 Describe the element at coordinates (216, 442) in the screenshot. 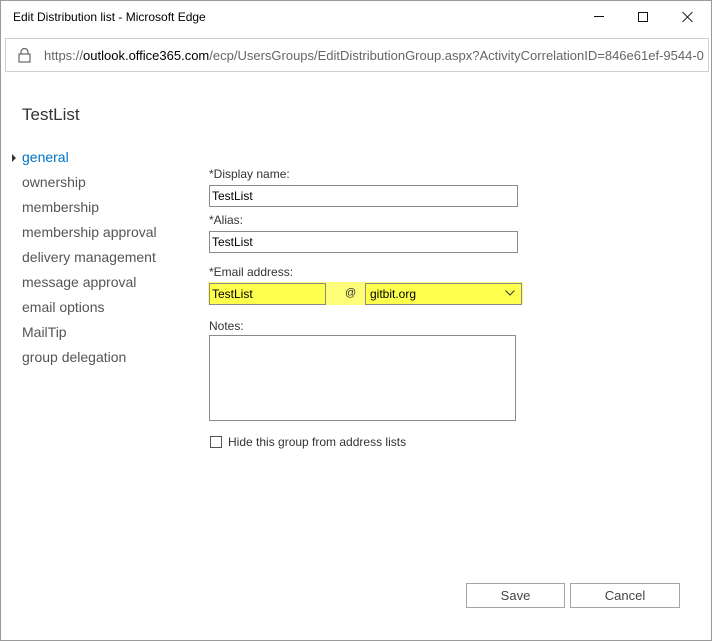

I see `hide-from-address-lists-checkbox` at that location.